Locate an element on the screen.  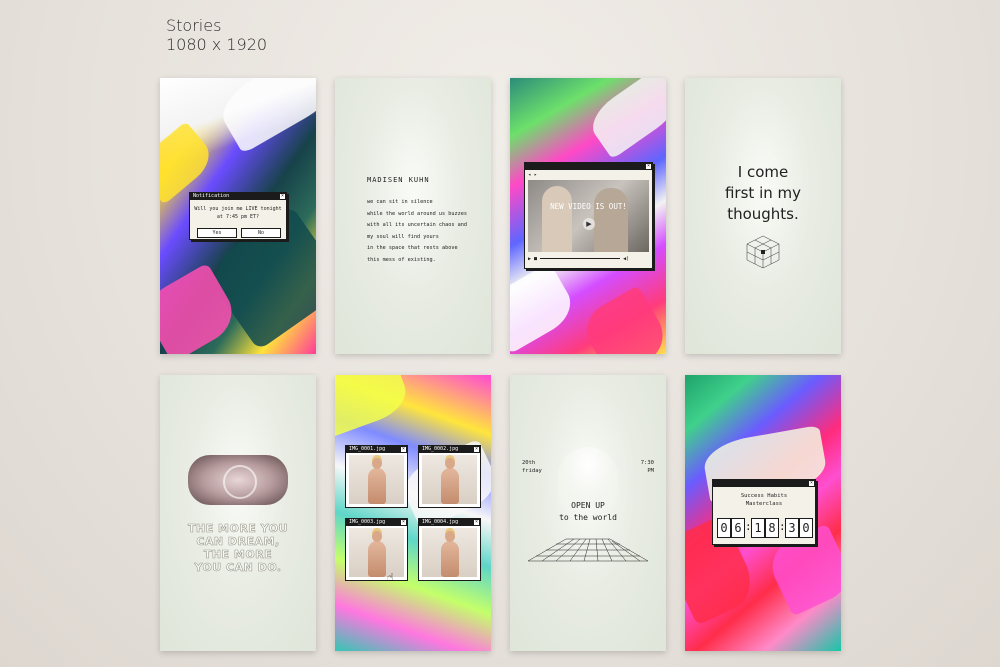
player-toolbar: ◂ ▸ is located at coordinates (588, 175).